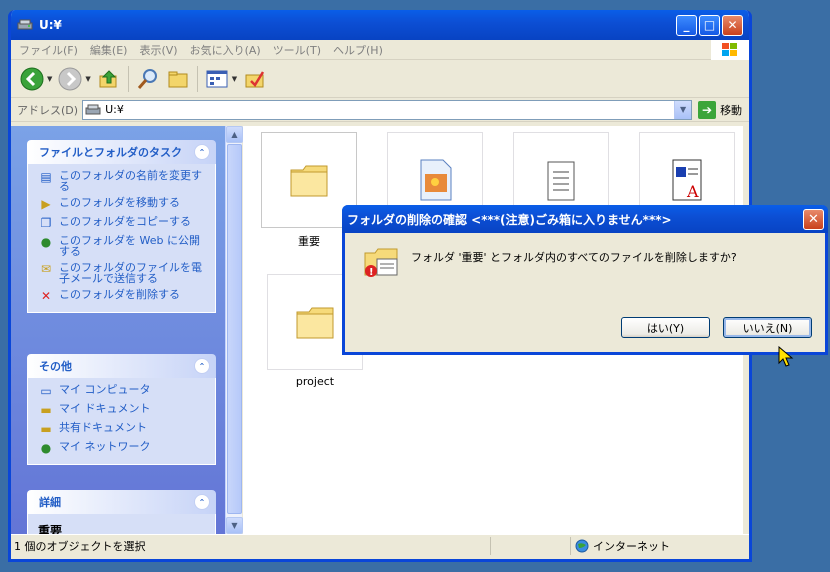 The width and height of the screenshot is (830, 572). What do you see at coordinates (121, 366) in the screenshot?
I see `other-places-header: その他 ⌃` at bounding box center [121, 366].